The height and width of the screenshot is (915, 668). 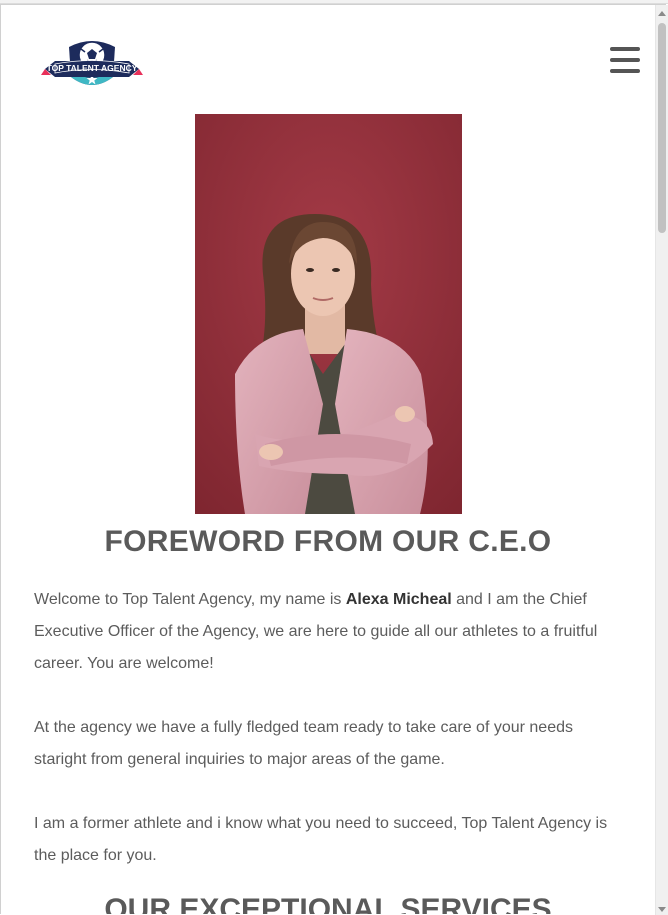 I want to click on scroll-up-arrow-icon, so click(x=662, y=13).